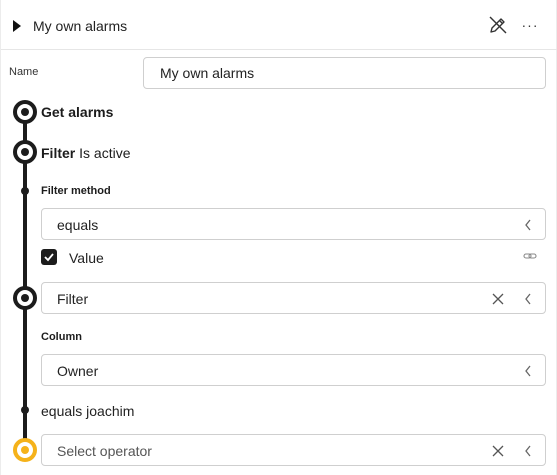 Image resolution: width=557 pixels, height=475 pixels. Describe the element at coordinates (104, 451) in the screenshot. I see `operator-placeholder: Select operator` at that location.